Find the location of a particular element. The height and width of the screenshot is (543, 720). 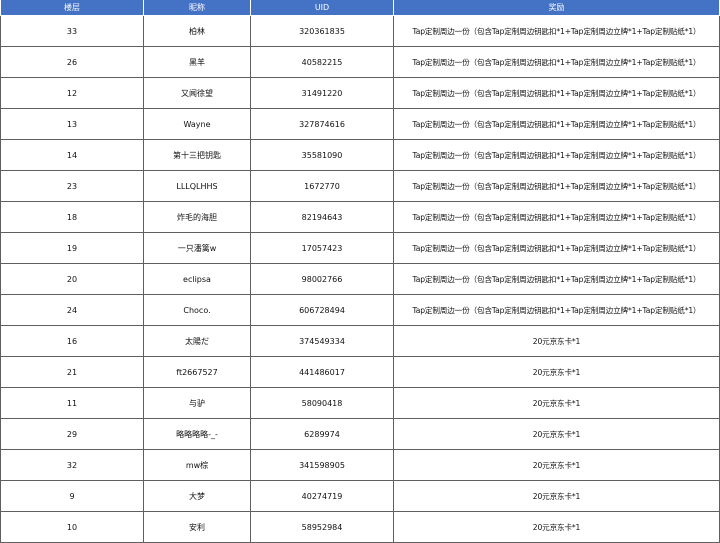

uid-cell: 606728494 is located at coordinates (322, 310).